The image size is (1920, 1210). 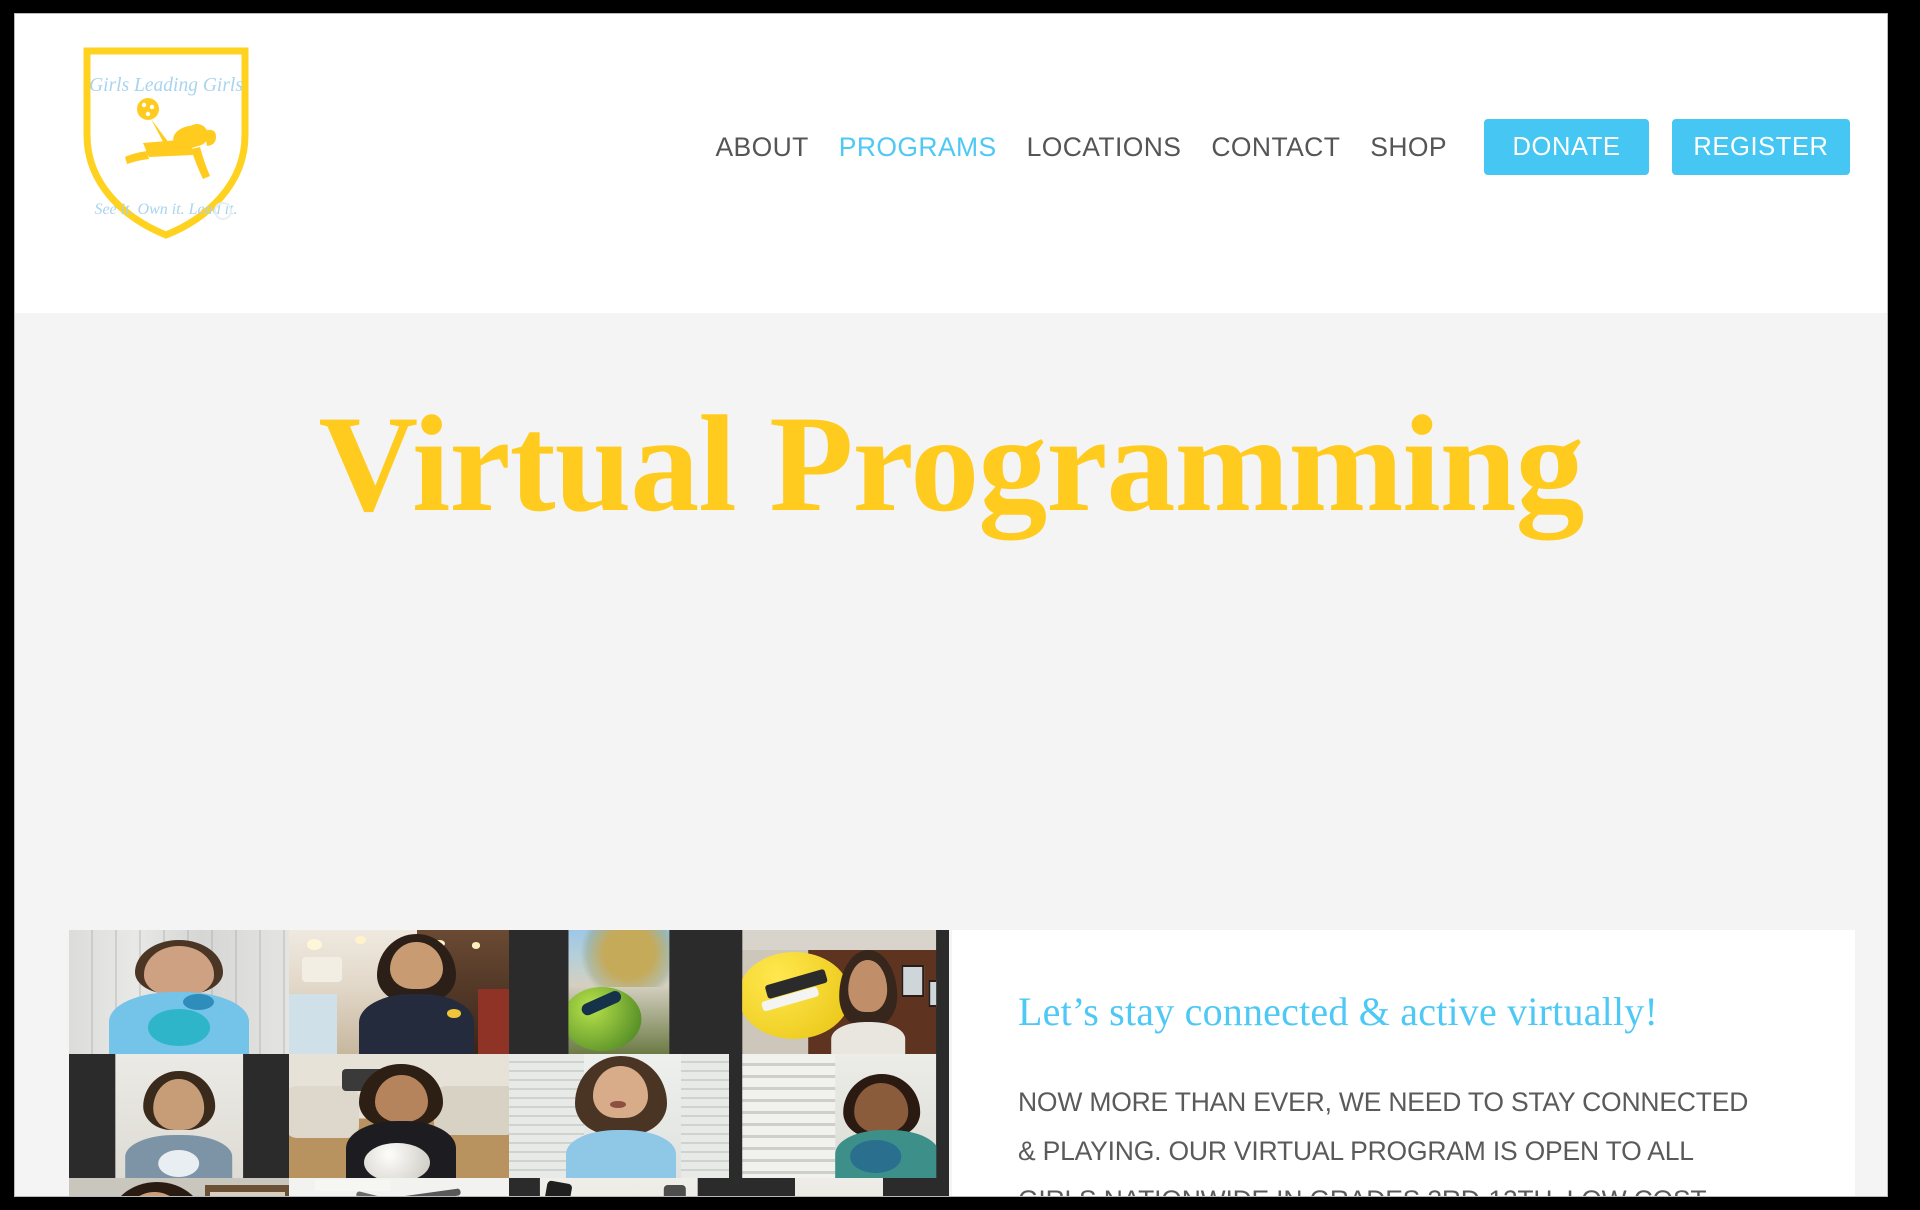 I want to click on nav-item-locations: LOCATIONS, so click(x=1104, y=147).